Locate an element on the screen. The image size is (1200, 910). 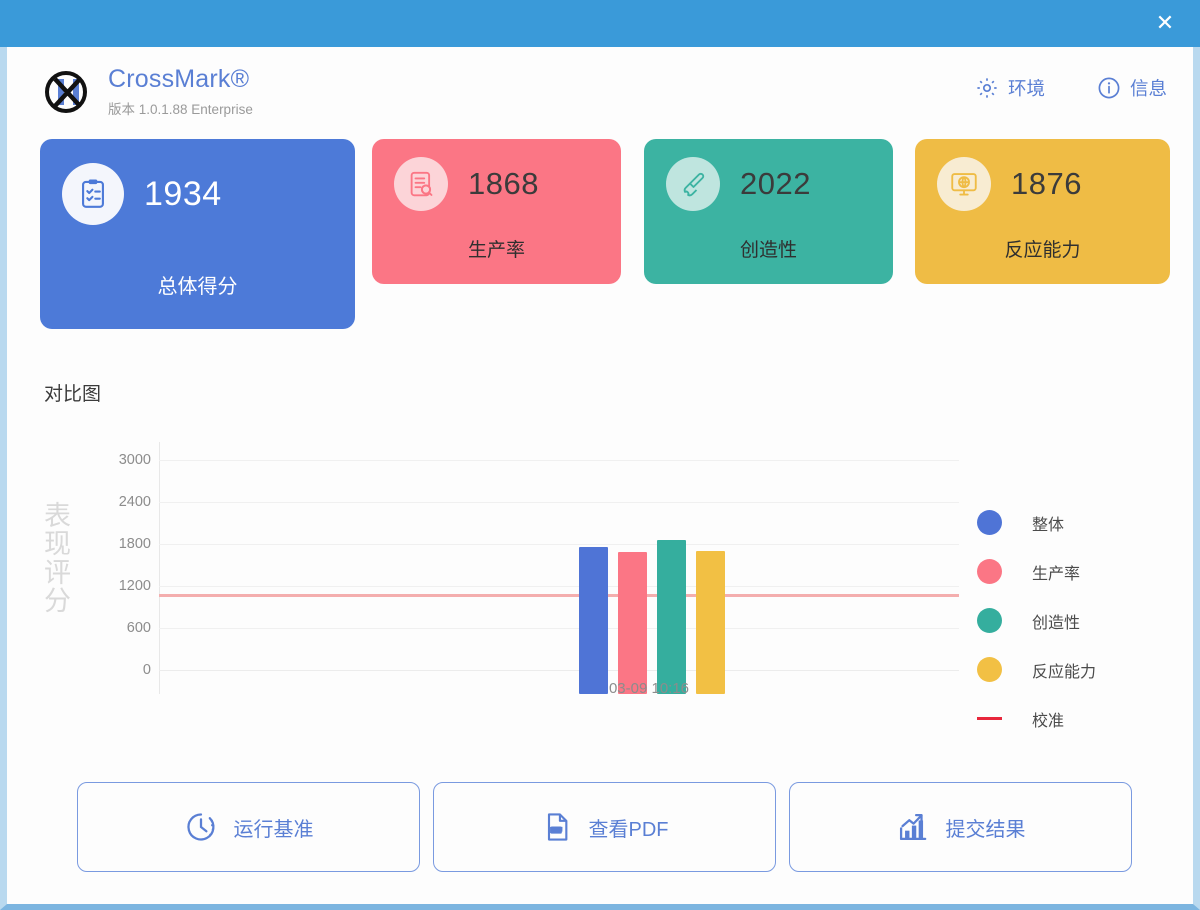
legend-item-overall: 整体 is located at coordinates (1036, 522).